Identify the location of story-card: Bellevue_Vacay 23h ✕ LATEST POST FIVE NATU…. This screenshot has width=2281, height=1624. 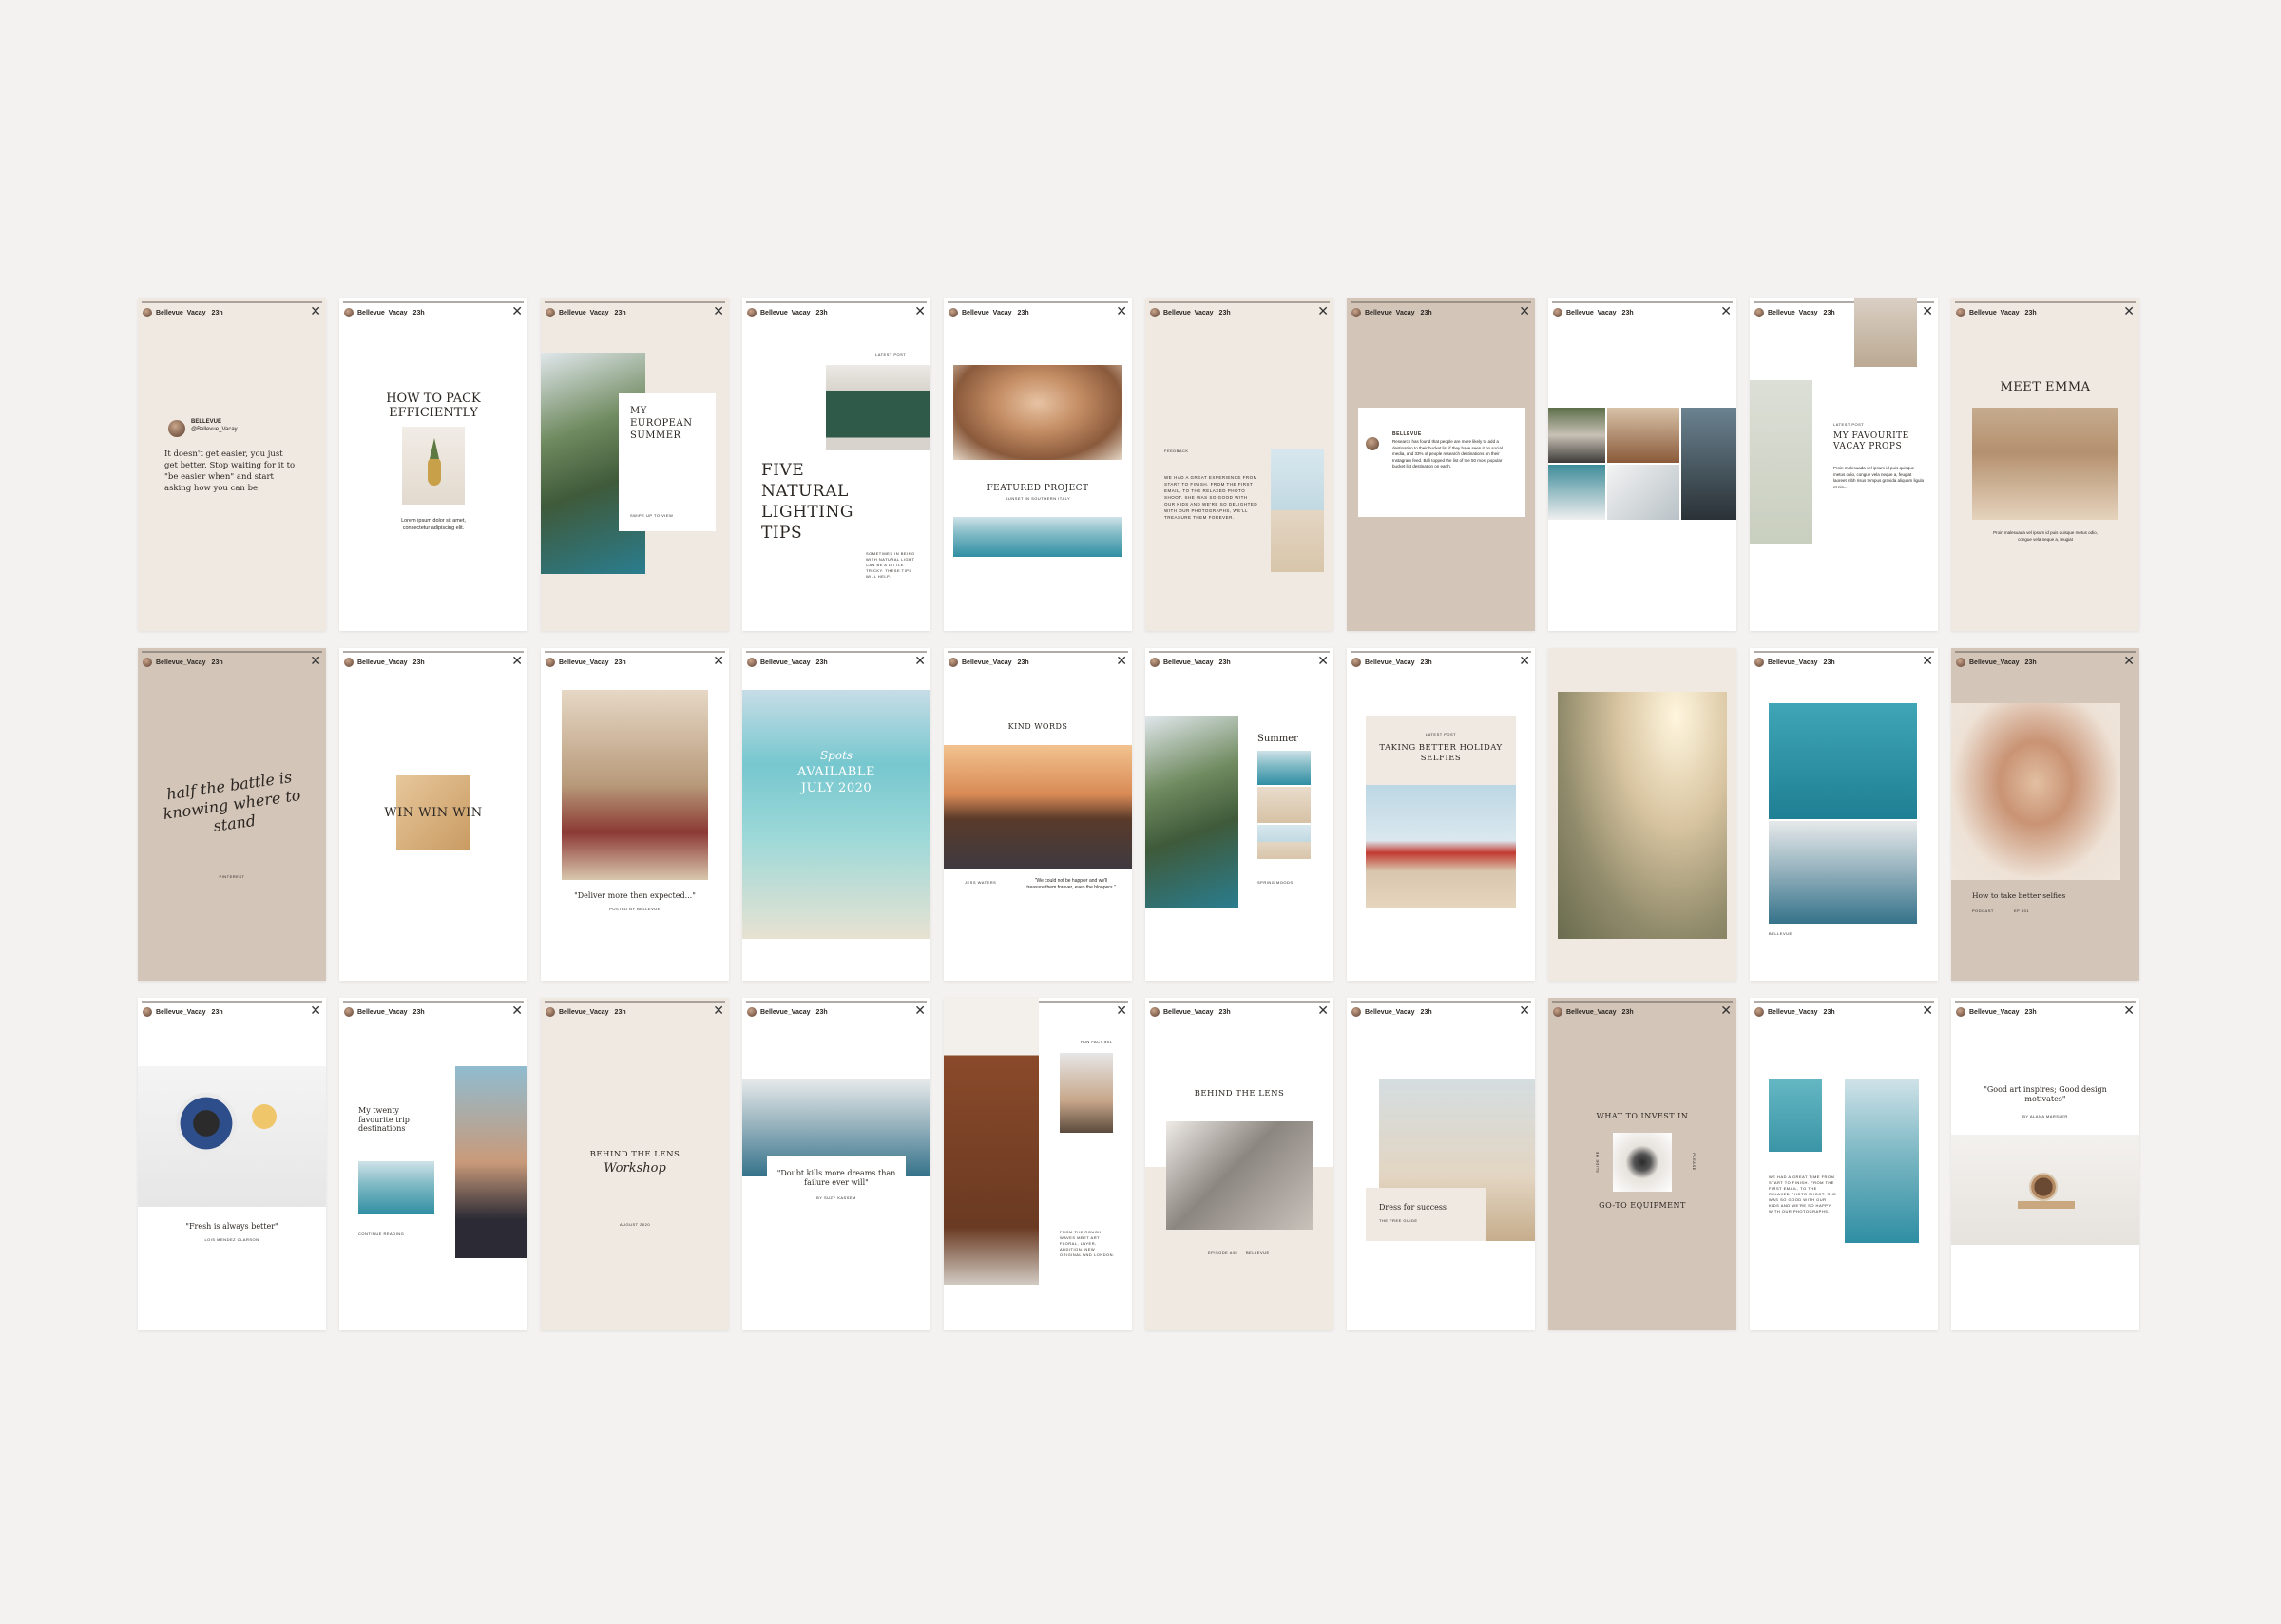
(836, 464).